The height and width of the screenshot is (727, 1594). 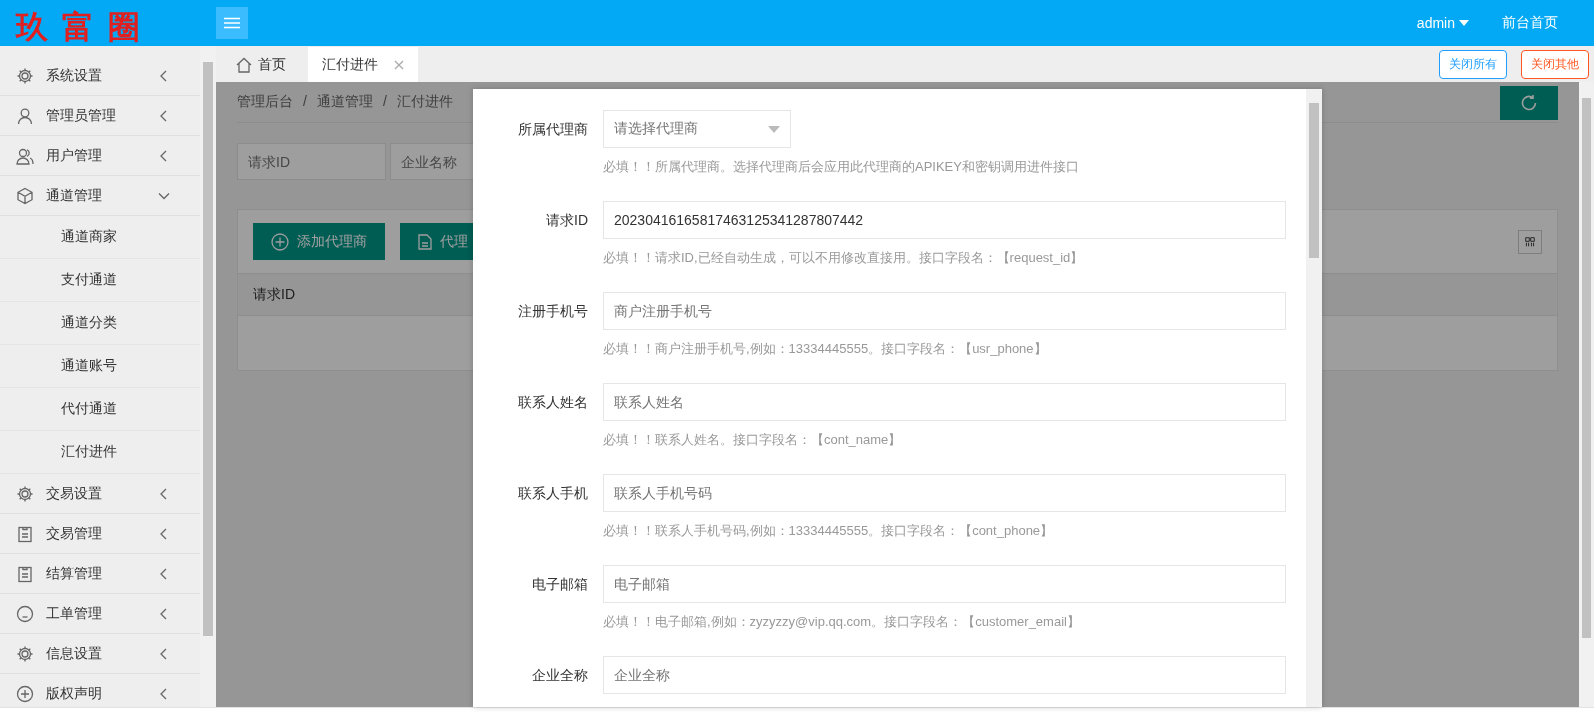 What do you see at coordinates (944, 493) in the screenshot?
I see `input-field: 联系人手机号码` at bounding box center [944, 493].